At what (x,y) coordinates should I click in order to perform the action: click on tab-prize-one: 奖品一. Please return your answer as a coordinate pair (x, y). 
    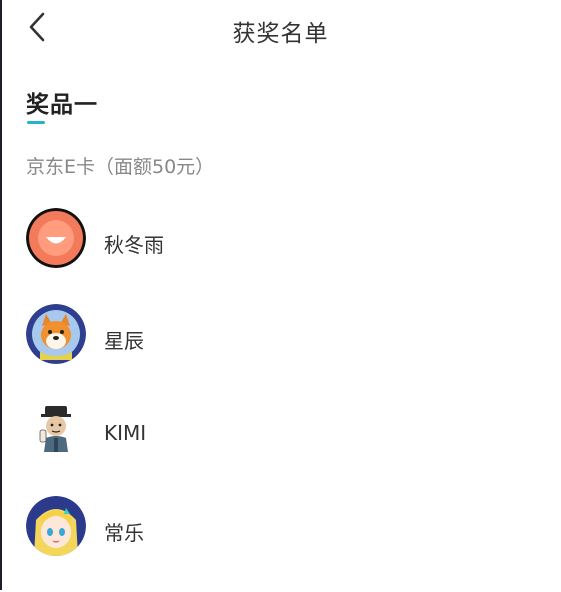
    Looking at the image, I should click on (62, 102).